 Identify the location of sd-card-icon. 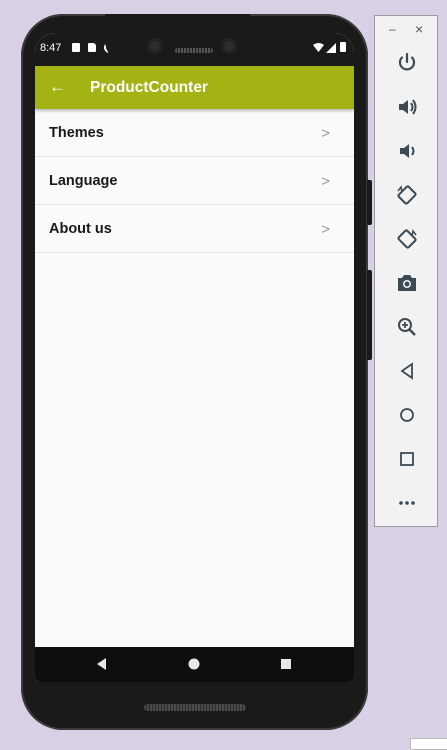
(92, 47).